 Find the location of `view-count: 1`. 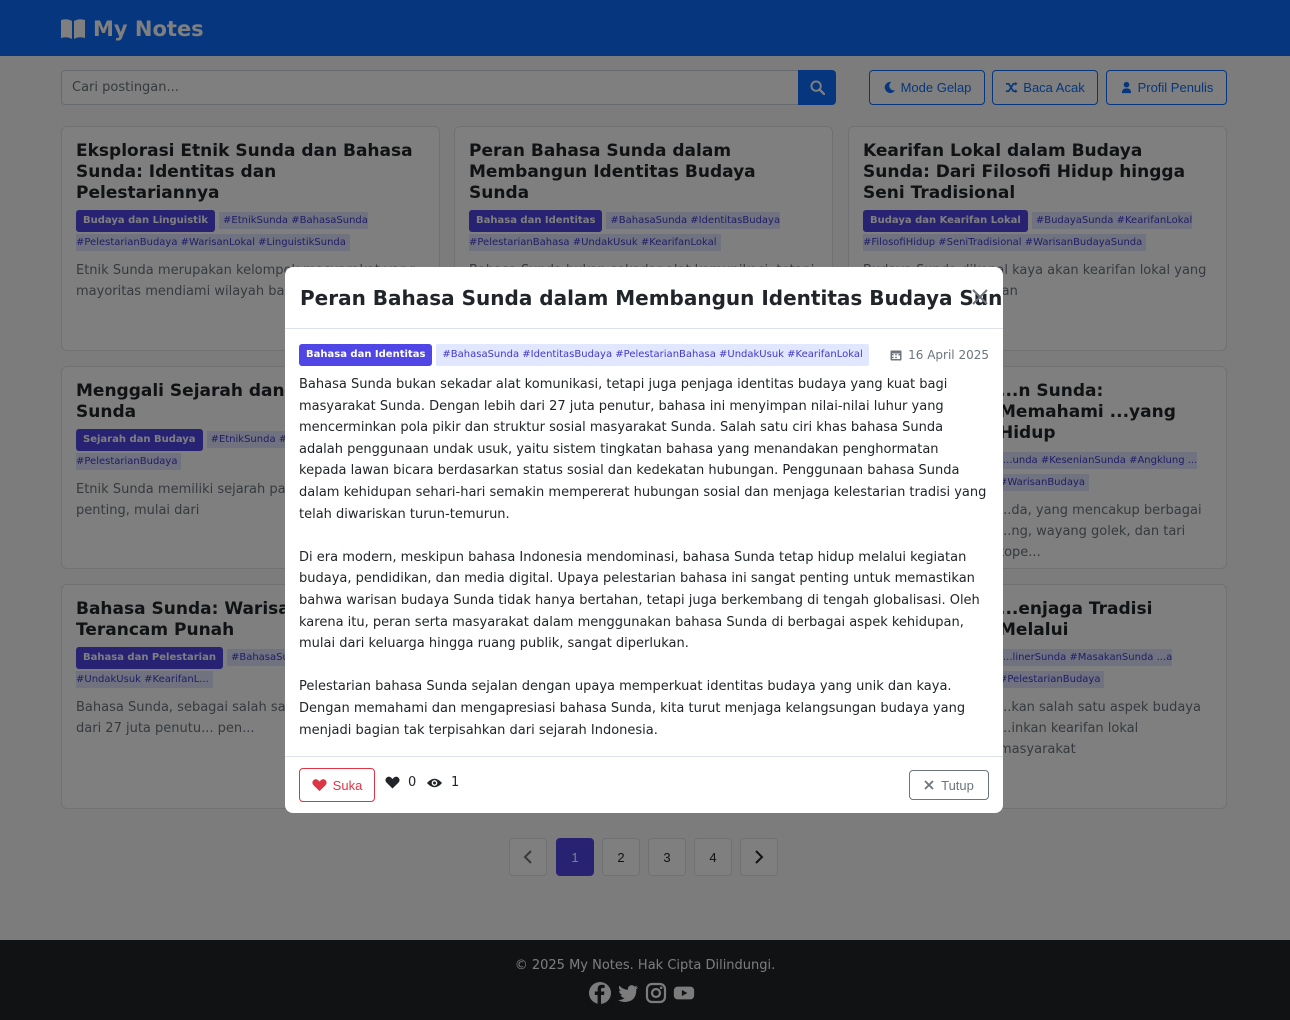

view-count: 1 is located at coordinates (442, 782).